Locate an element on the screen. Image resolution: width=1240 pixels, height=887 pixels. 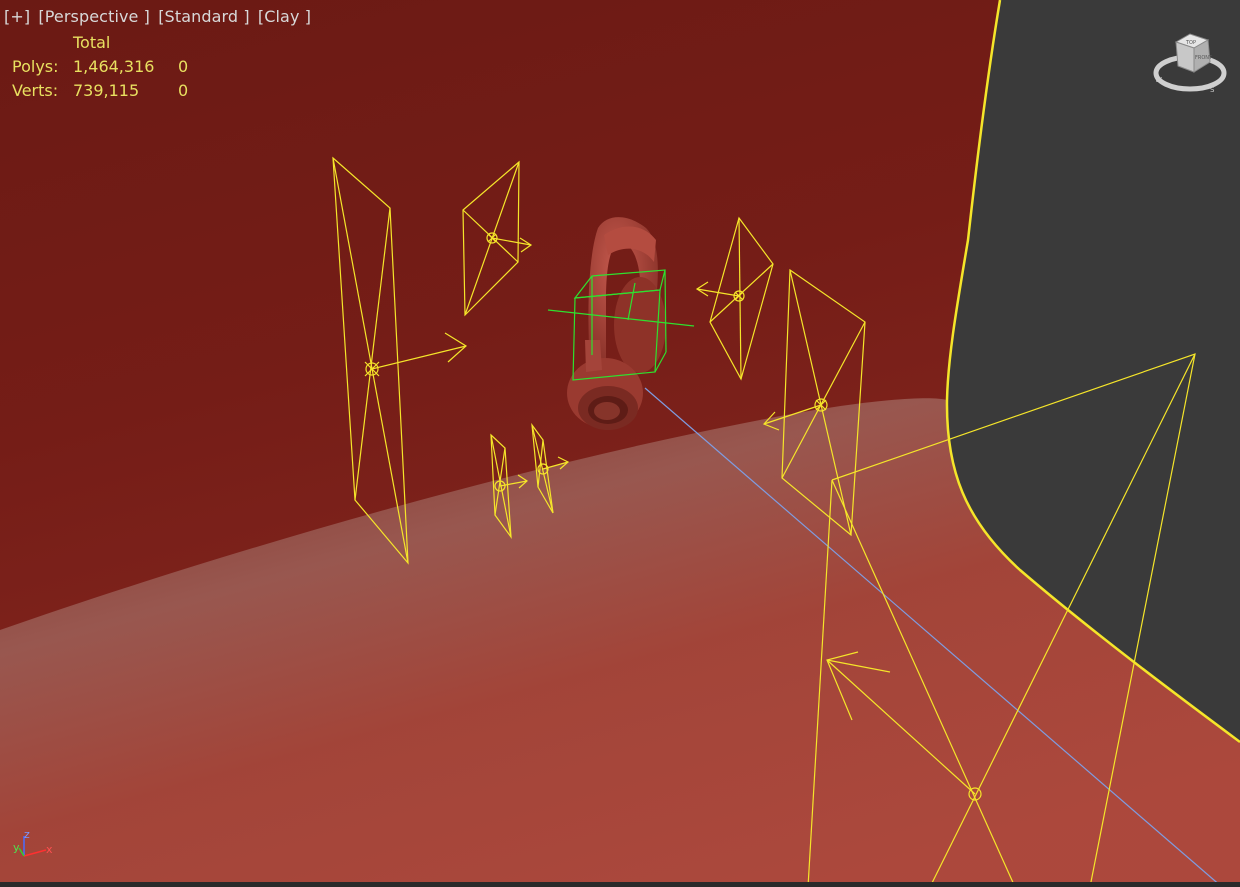
viewcube-top-label: TOP is located at coordinates (1190, 43).